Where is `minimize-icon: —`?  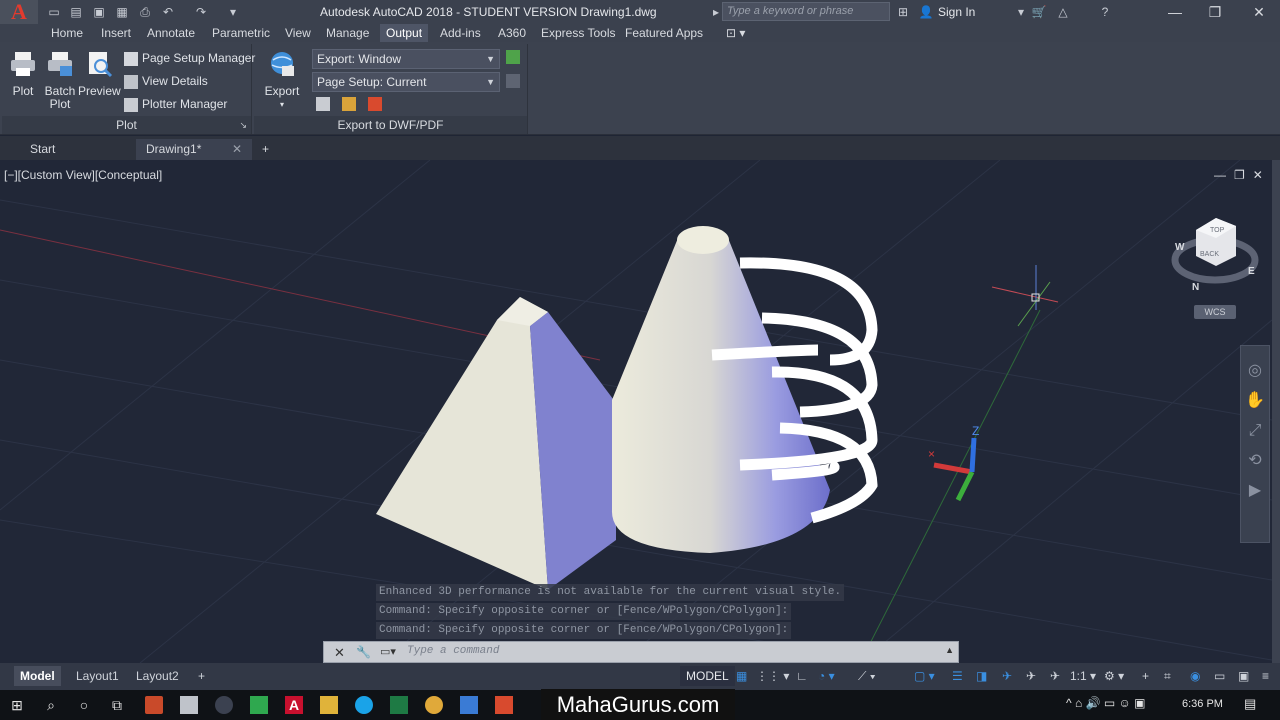 minimize-icon: — is located at coordinates (1175, 12).